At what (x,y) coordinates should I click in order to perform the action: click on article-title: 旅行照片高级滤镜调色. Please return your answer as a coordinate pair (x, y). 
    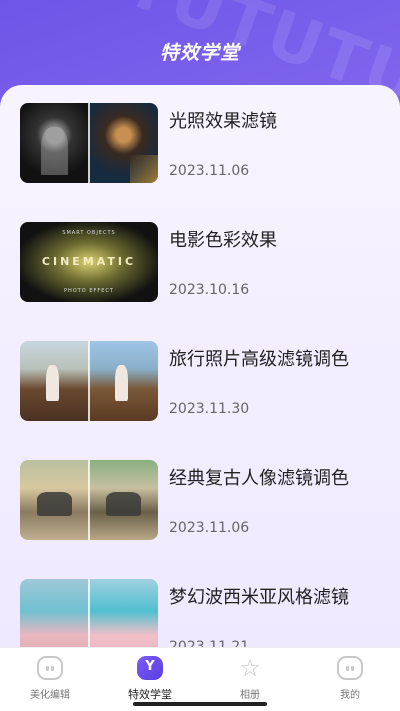
    Looking at the image, I should click on (259, 358).